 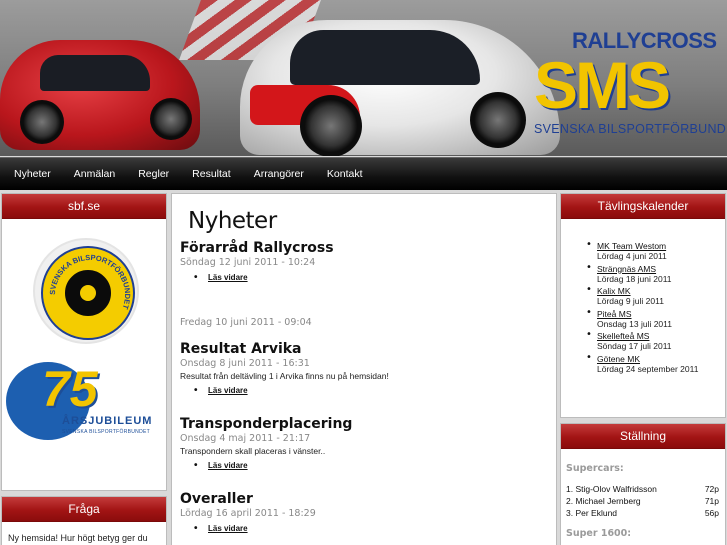 I want to click on event-link: Strängnäs AMS, so click(x=661, y=269).